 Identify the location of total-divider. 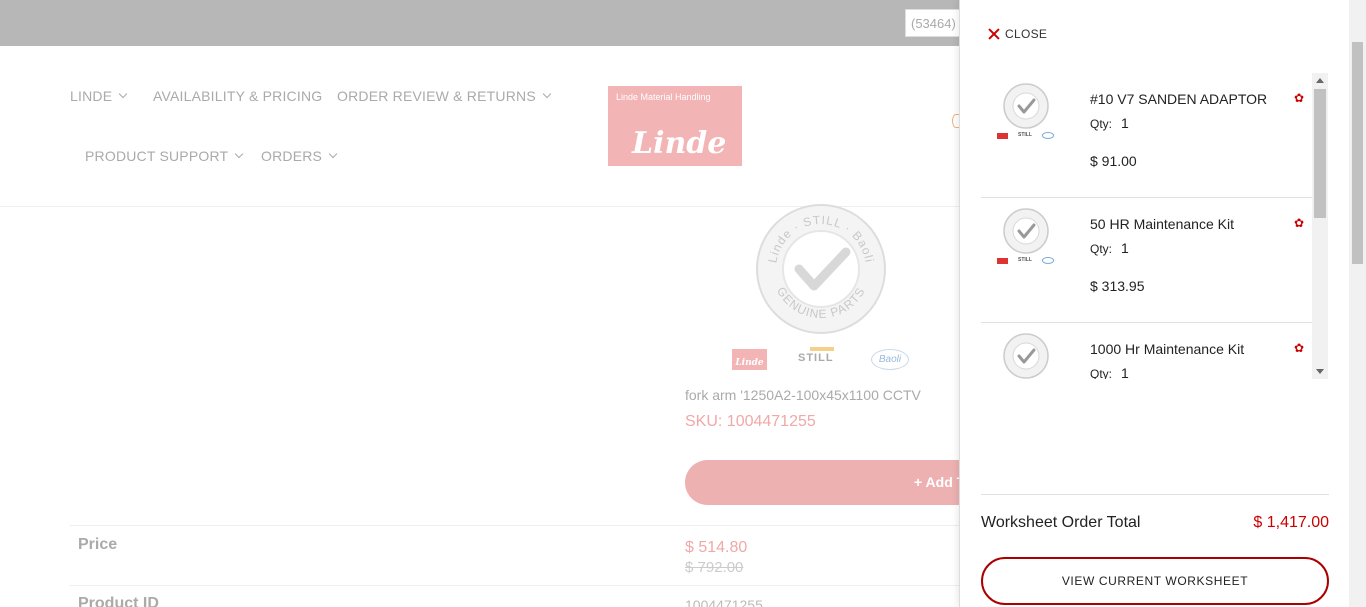
(1155, 494).